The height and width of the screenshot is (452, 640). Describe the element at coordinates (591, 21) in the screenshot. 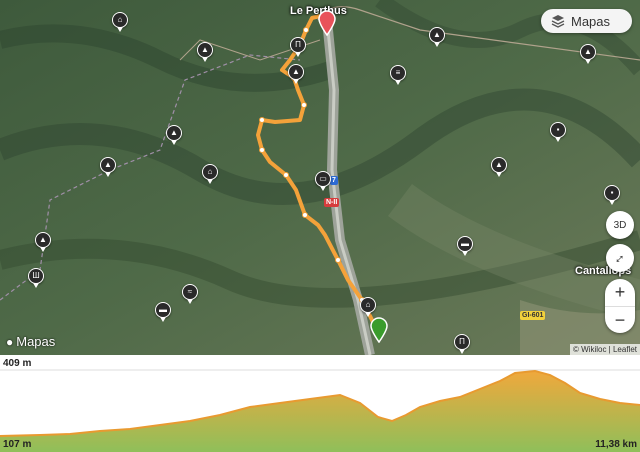

I see `layers-label: Mapas` at that location.